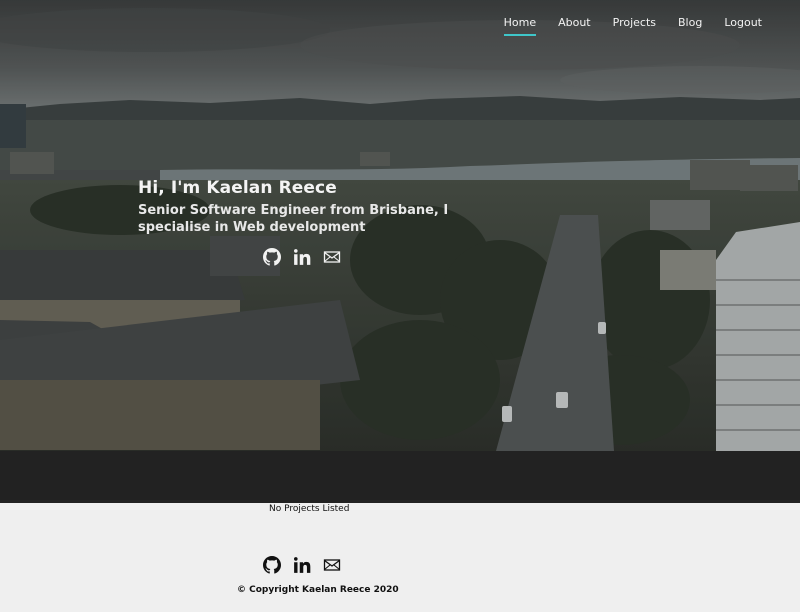 Image resolution: width=800 pixels, height=612 pixels. I want to click on hero-social-links, so click(302, 257).